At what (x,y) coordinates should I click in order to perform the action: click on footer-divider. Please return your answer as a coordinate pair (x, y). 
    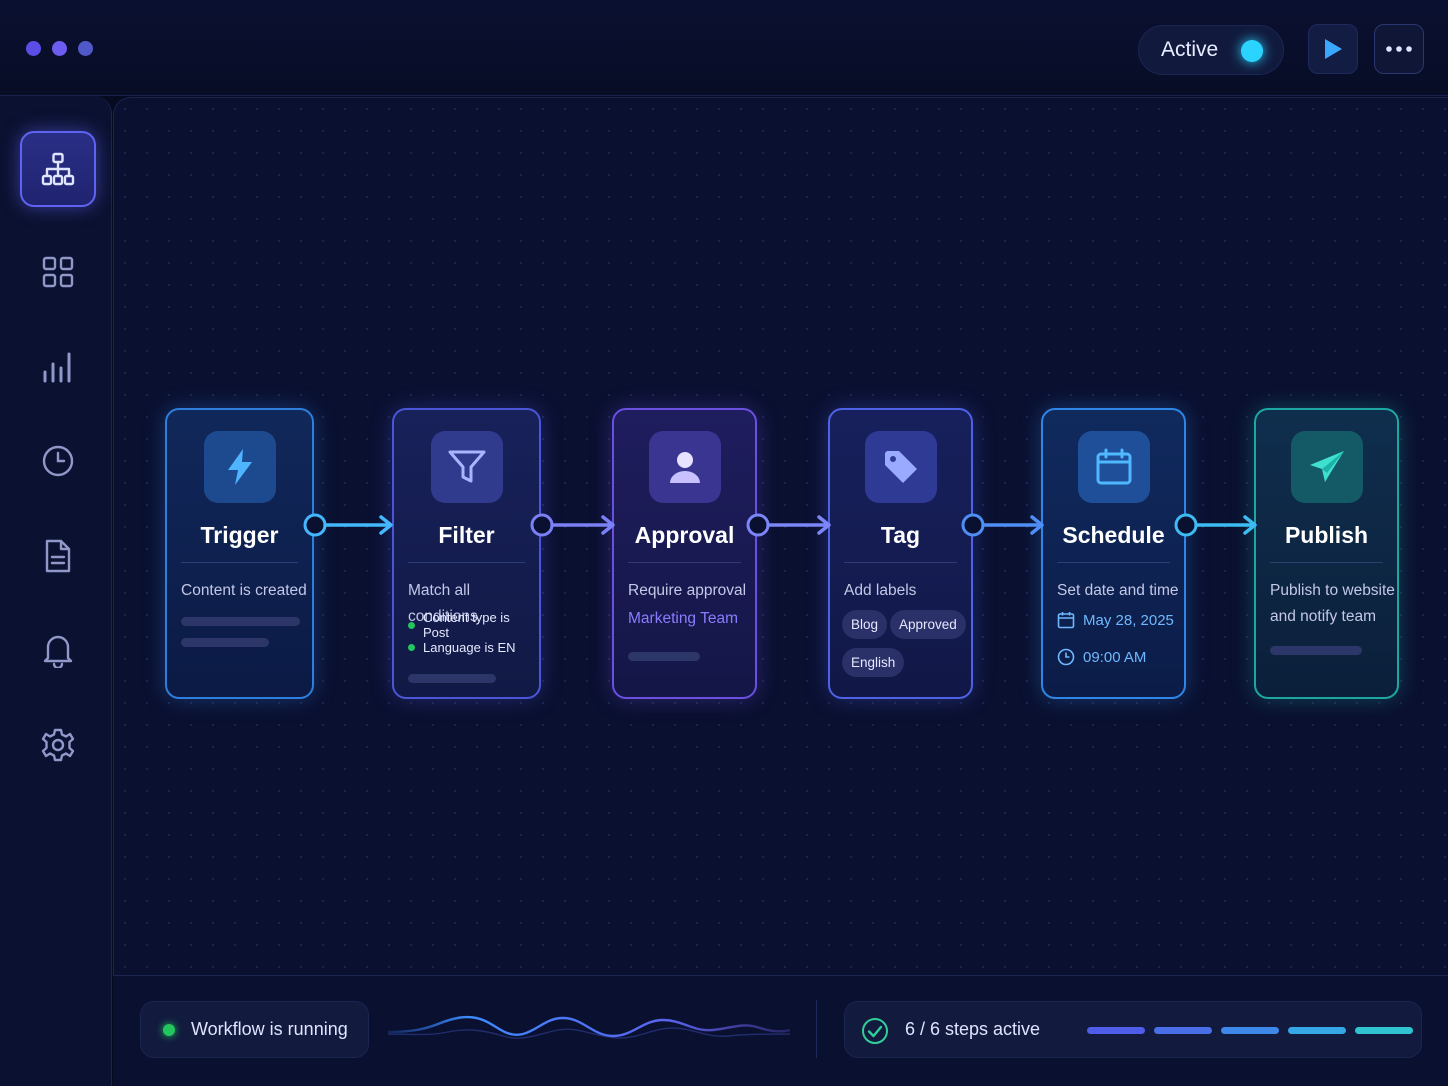
    Looking at the image, I should click on (816, 1029).